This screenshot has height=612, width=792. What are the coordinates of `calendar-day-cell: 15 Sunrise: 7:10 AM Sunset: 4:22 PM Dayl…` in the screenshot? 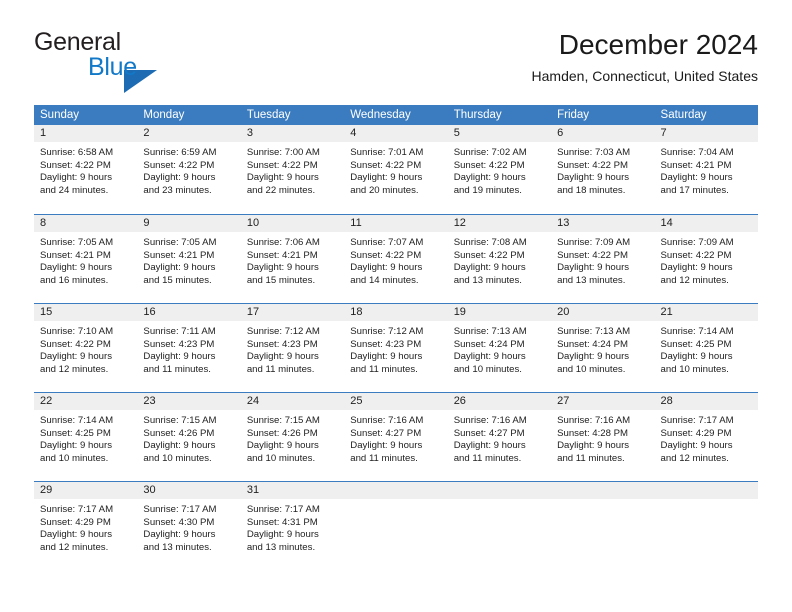 It's located at (86, 348).